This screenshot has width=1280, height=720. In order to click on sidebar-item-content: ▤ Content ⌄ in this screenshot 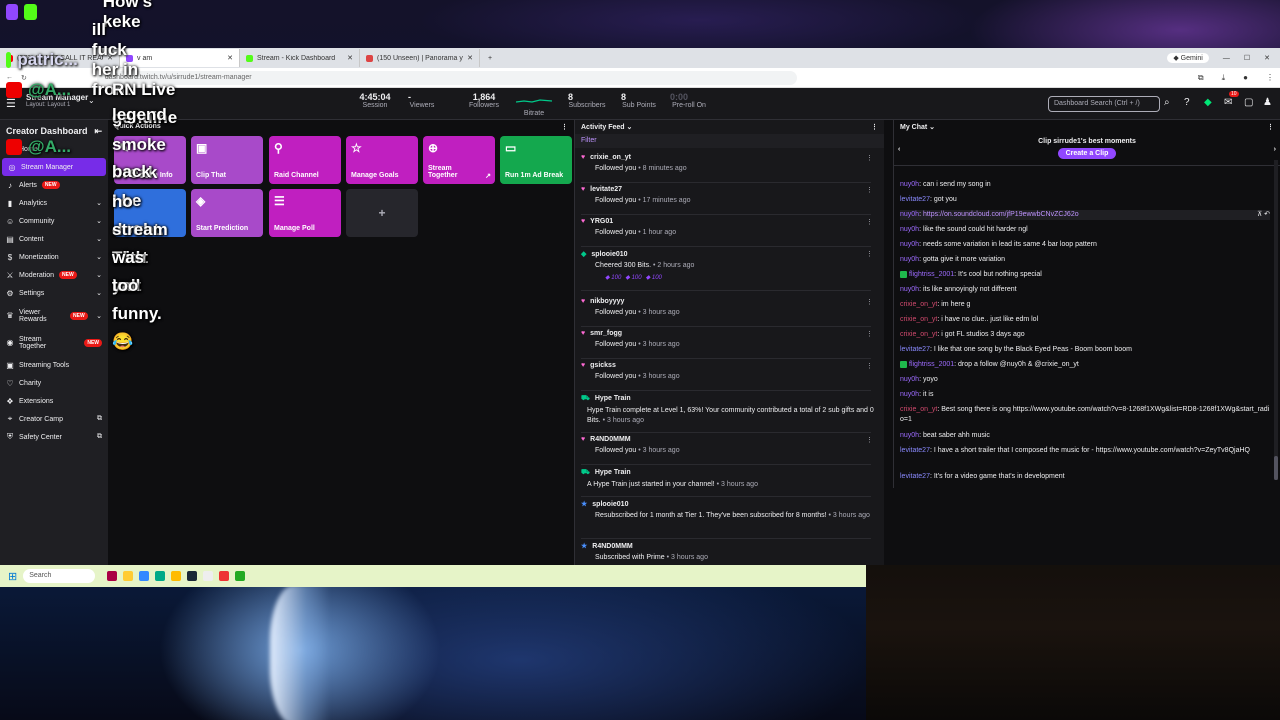, I will do `click(54, 239)`.